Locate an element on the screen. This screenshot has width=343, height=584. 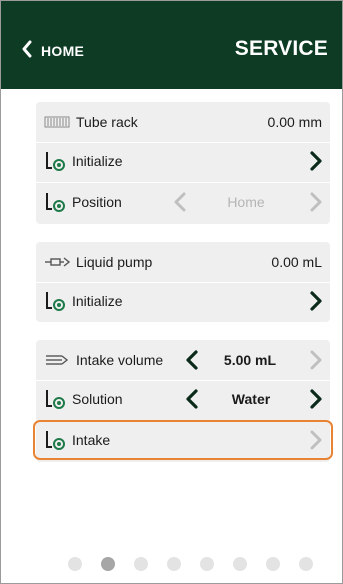
intake-volume-icon is located at coordinates (57, 360).